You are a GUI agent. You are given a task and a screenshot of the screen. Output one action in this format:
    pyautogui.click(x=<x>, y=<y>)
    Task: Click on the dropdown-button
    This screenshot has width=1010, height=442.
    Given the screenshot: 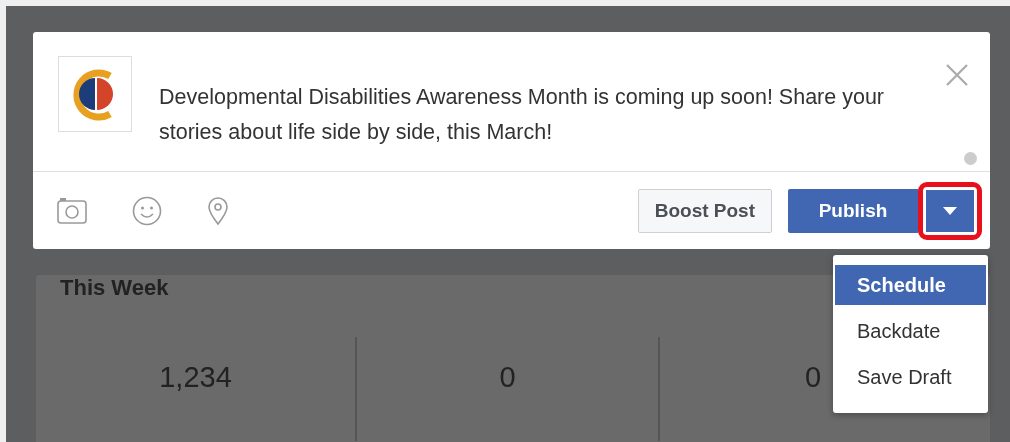 What is the action you would take?
    pyautogui.click(x=950, y=210)
    